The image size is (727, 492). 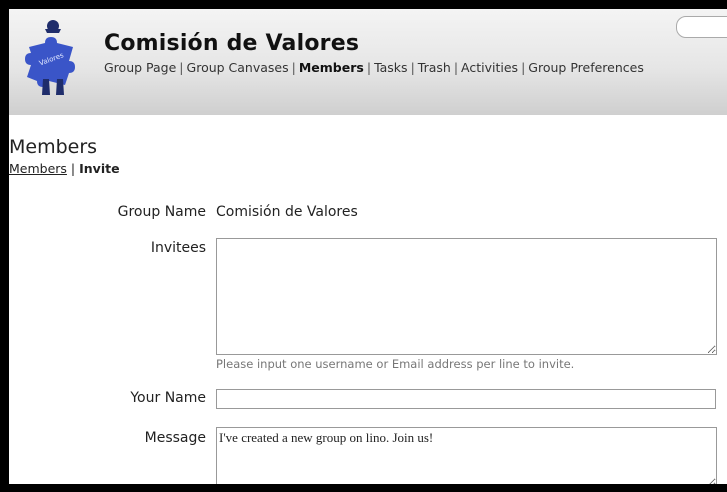 I want to click on nav-group-preferences: Group Preferences, so click(x=586, y=67).